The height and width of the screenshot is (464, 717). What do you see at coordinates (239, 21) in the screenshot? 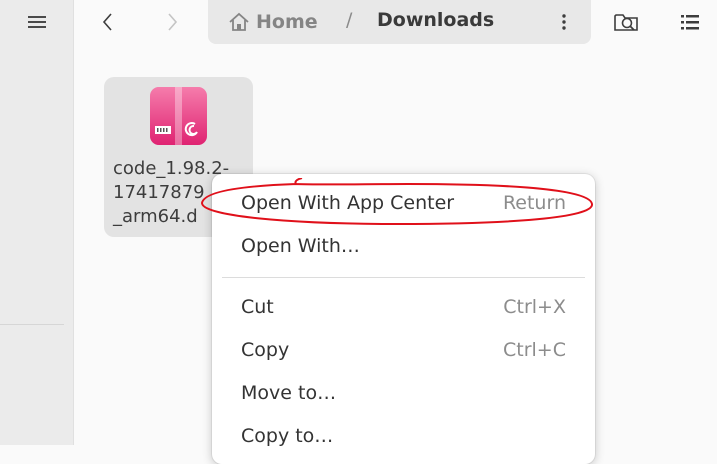
I see `home-icon` at bounding box center [239, 21].